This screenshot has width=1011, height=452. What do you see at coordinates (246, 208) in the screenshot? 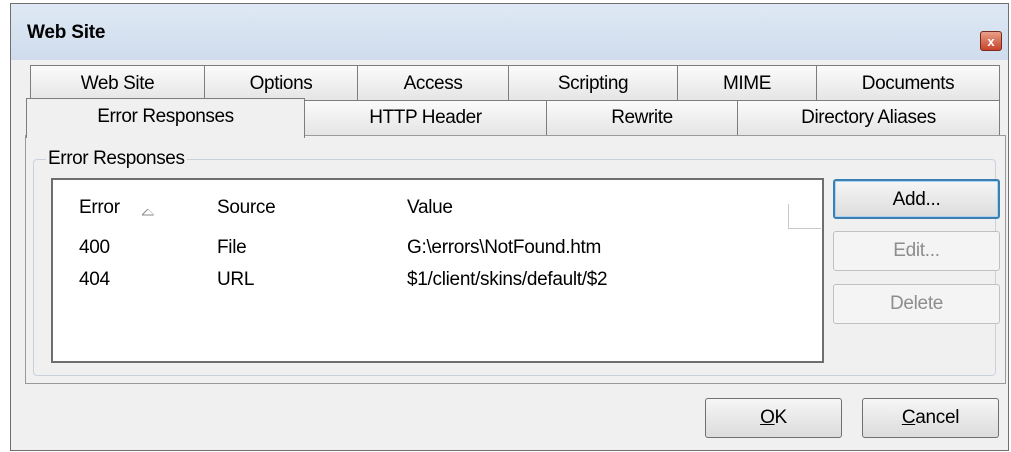
I see `column-header-source: Source` at bounding box center [246, 208].